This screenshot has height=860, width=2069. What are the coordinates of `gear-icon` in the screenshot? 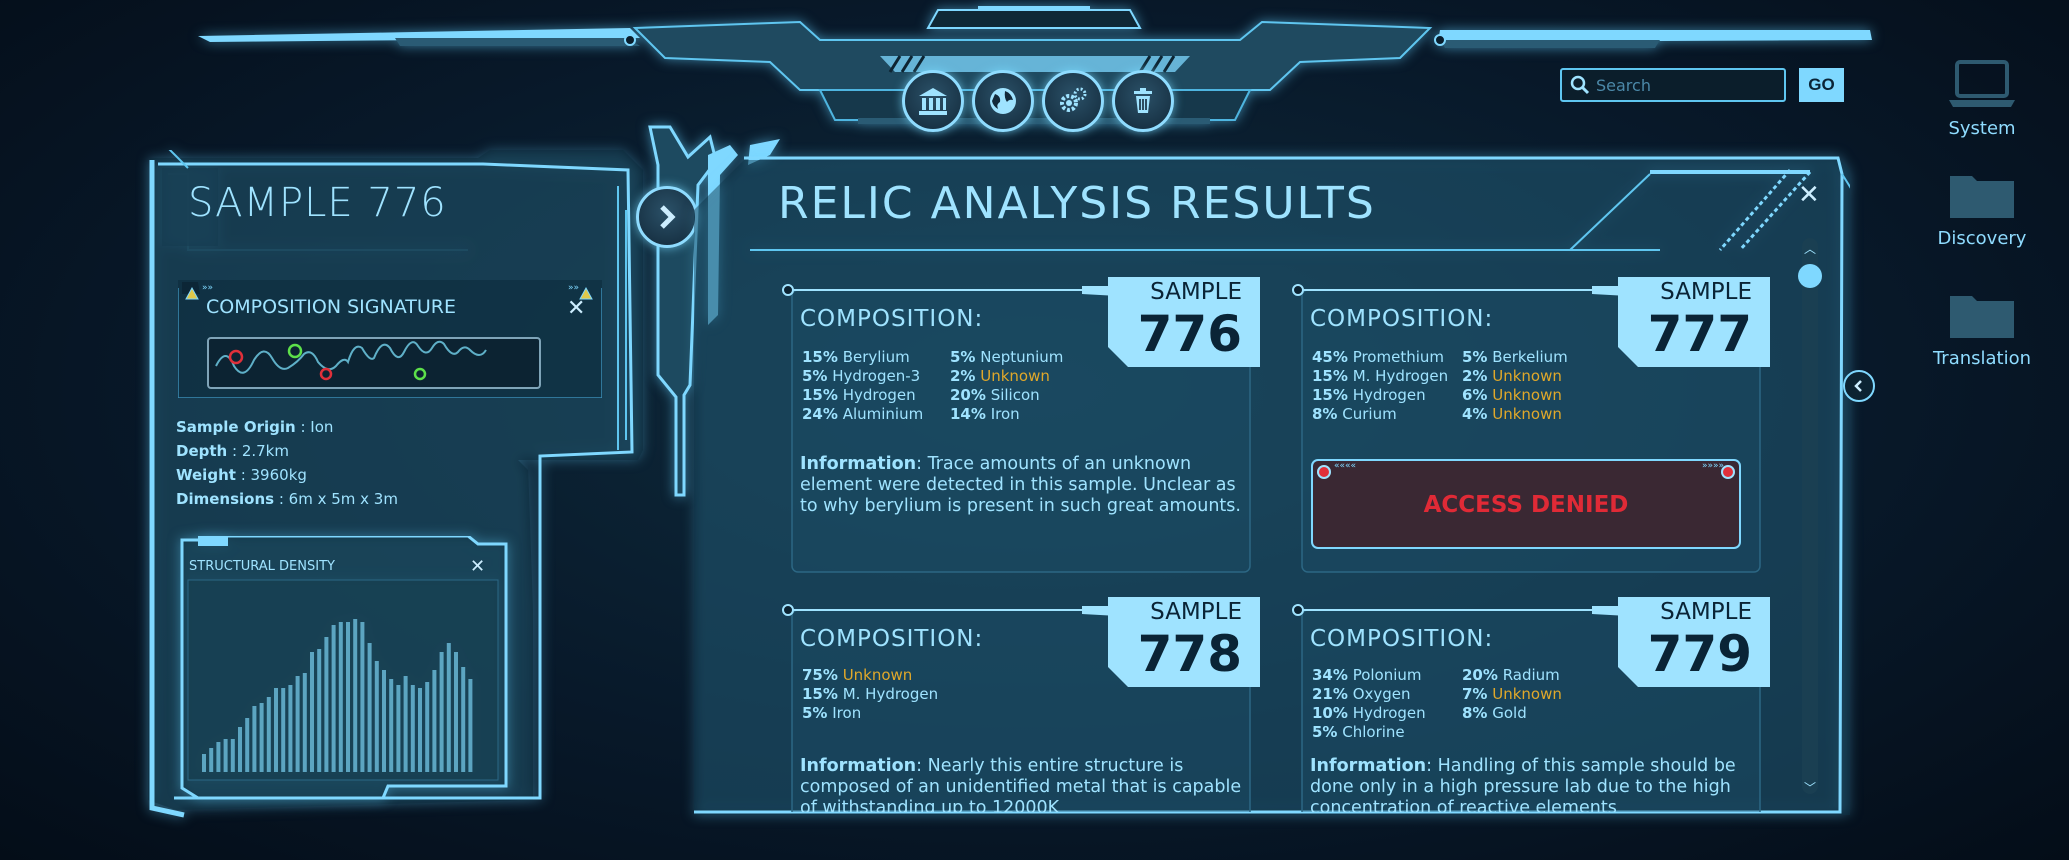 It's located at (1073, 99).